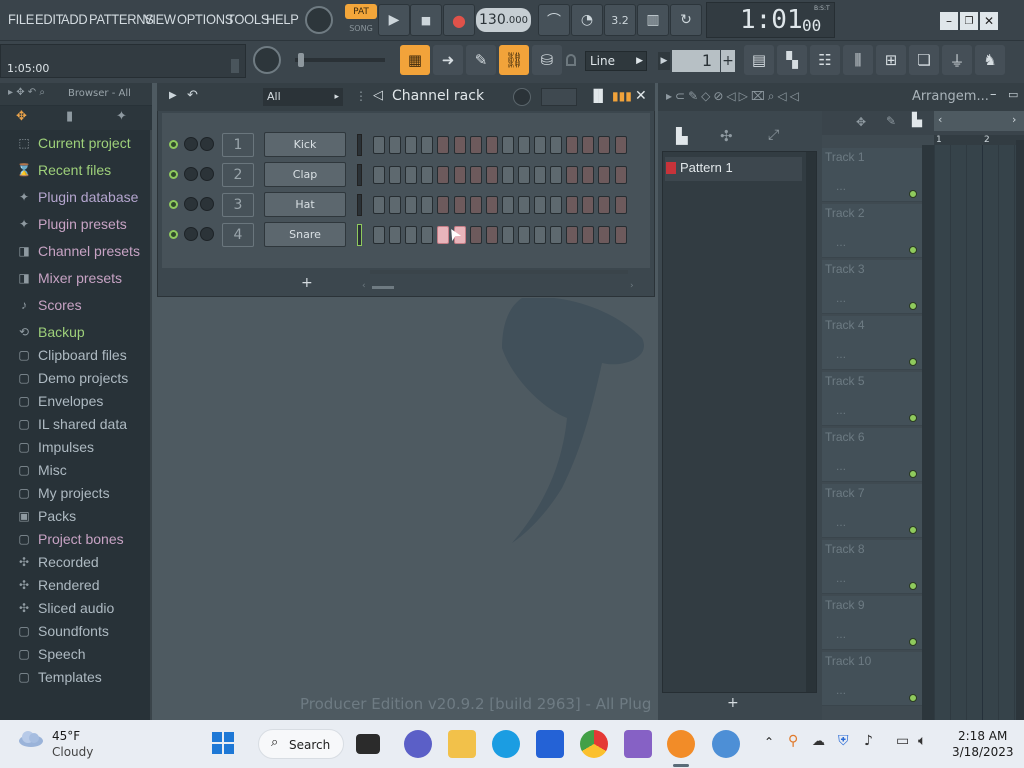  I want to click on browser-item: ⬚ Current project, so click(72, 143).